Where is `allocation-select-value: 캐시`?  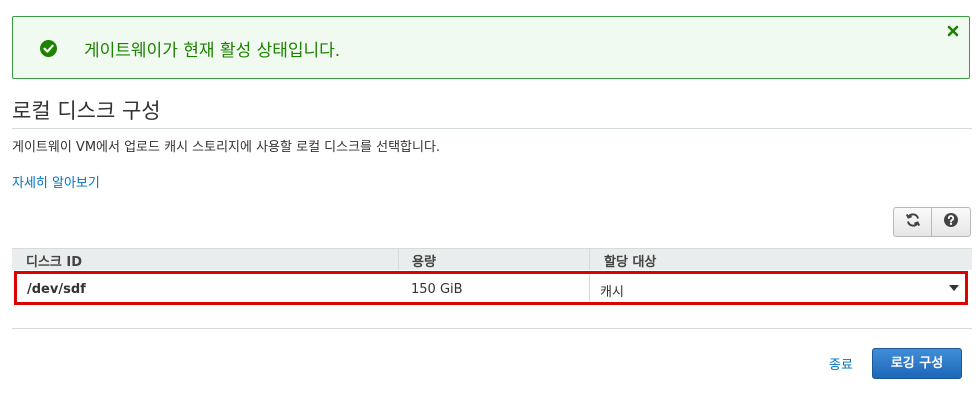 allocation-select-value: 캐시 is located at coordinates (612, 292).